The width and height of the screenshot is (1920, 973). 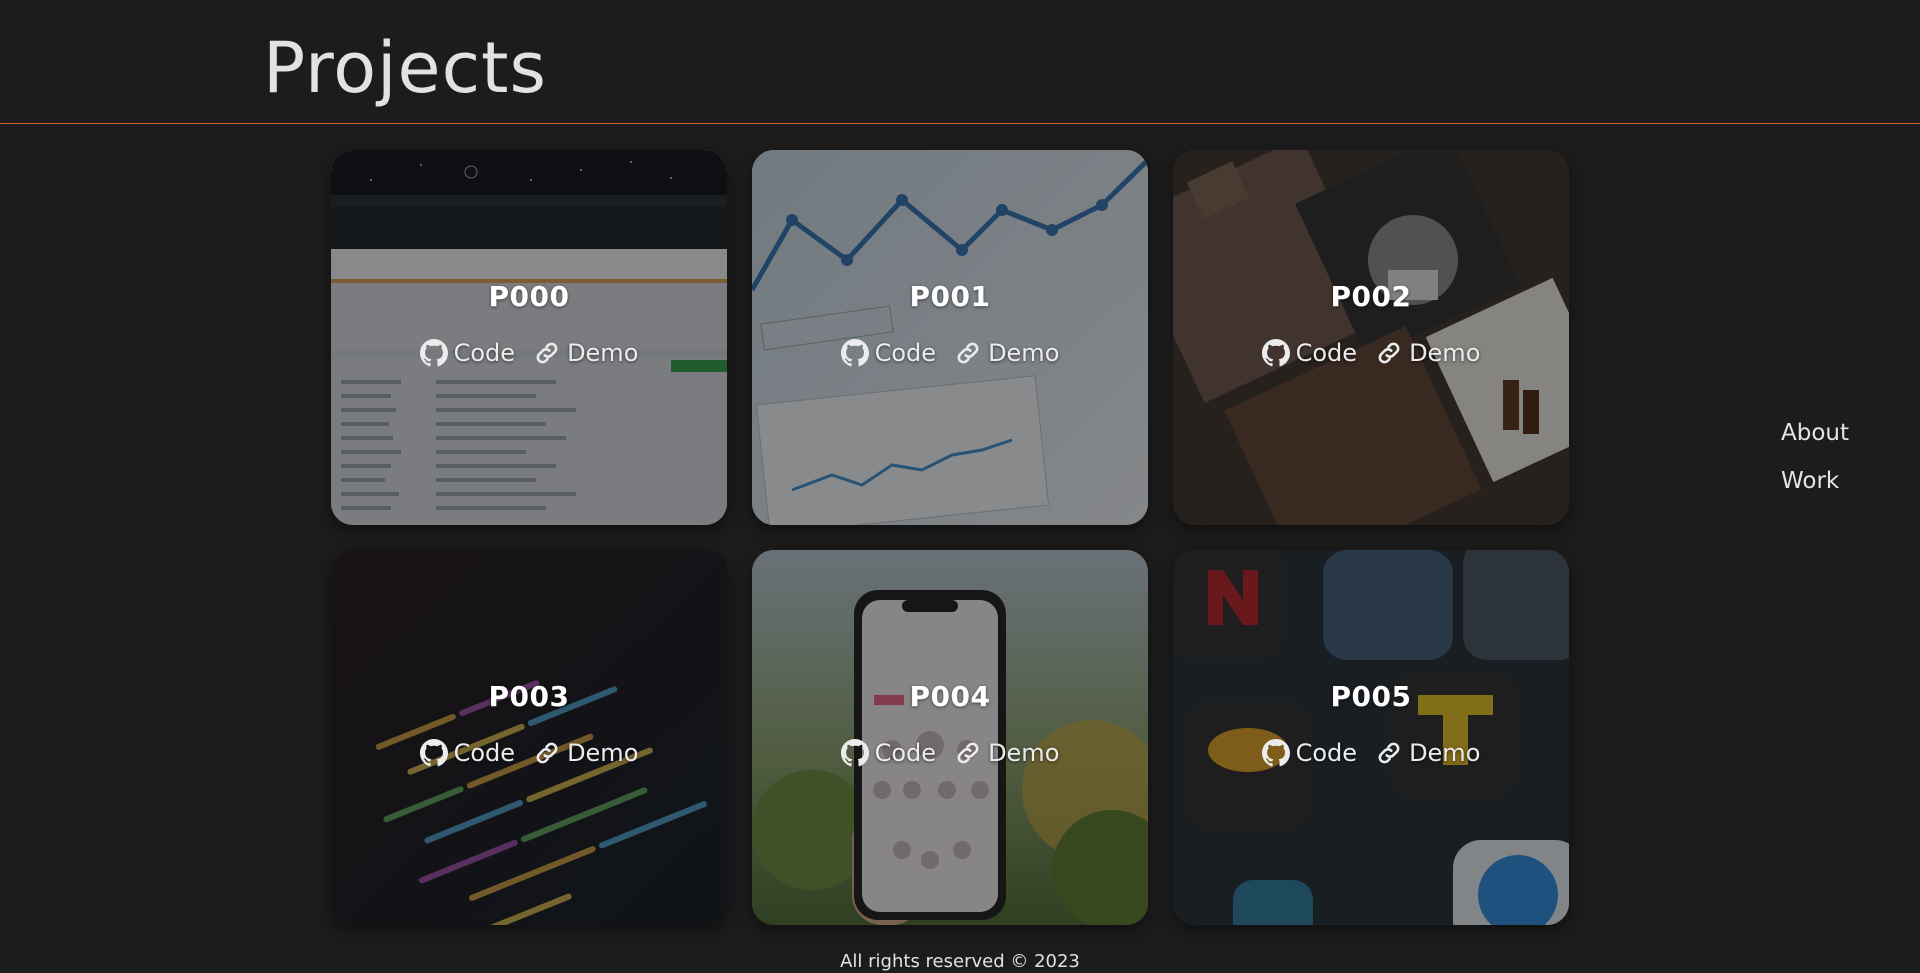 I want to click on project-card: P002 Code Demo, so click(x=1371, y=337).